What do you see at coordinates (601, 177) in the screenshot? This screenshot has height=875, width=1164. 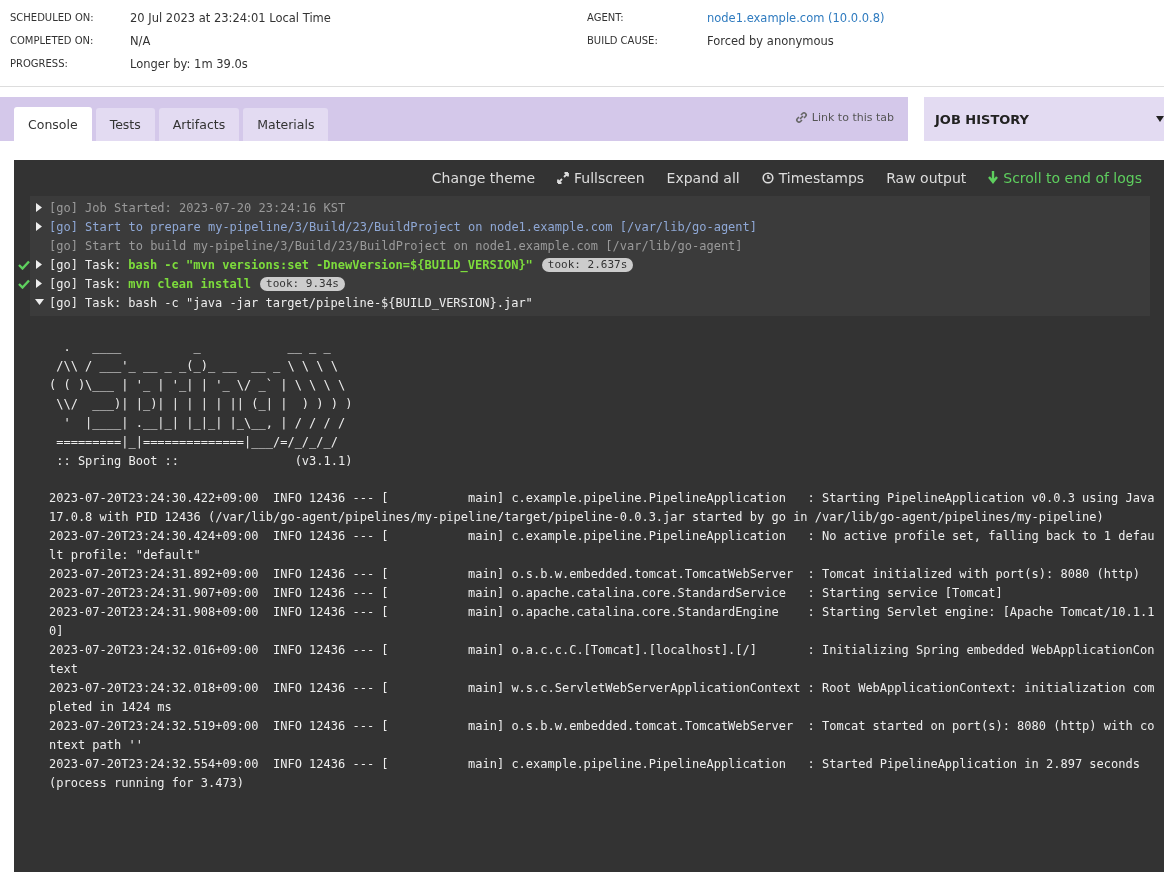 I see `toolbar-link: Fullscreen` at bounding box center [601, 177].